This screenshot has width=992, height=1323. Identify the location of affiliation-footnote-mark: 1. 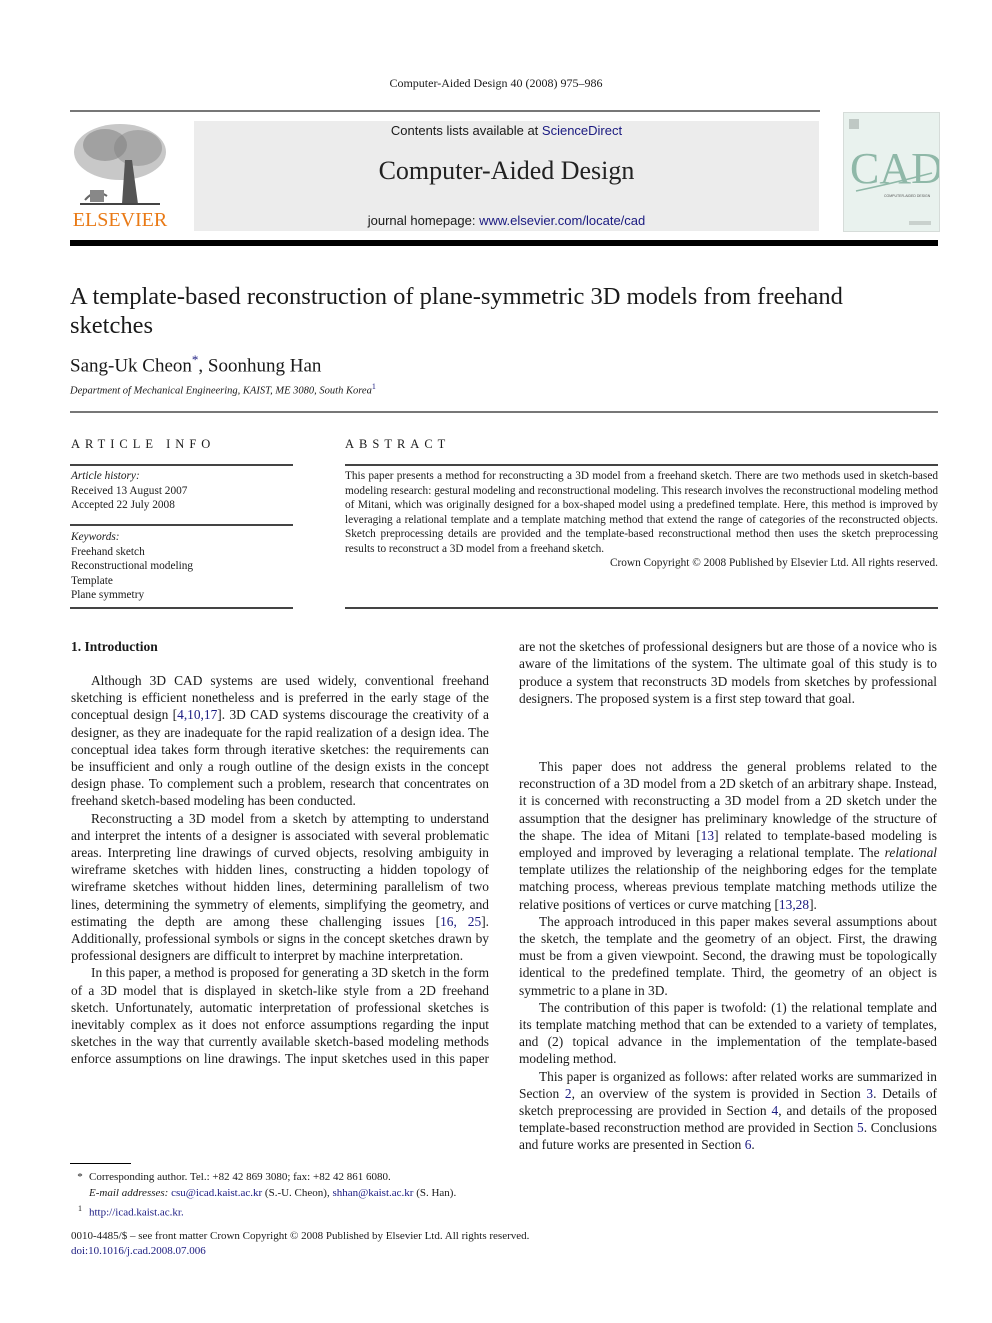
(374, 386).